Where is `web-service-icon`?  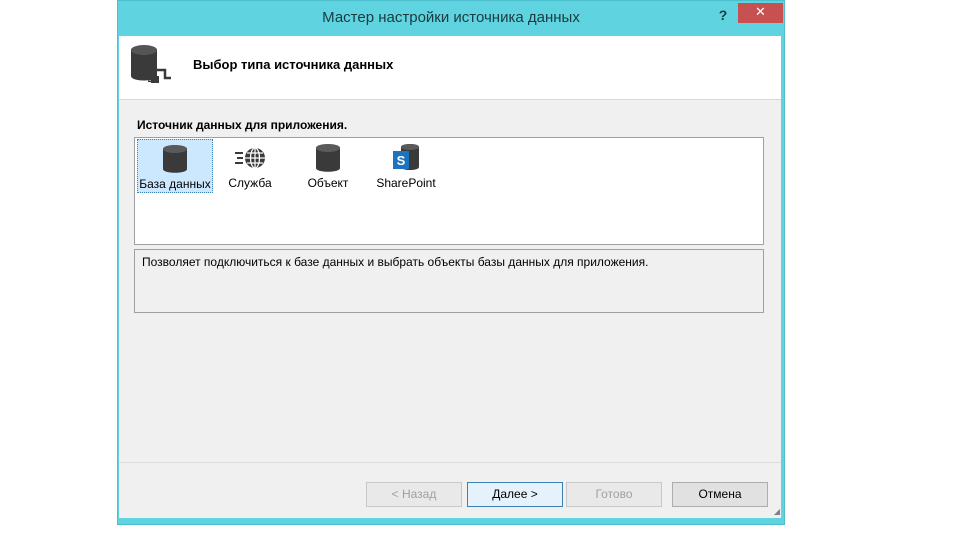 web-service-icon is located at coordinates (250, 158).